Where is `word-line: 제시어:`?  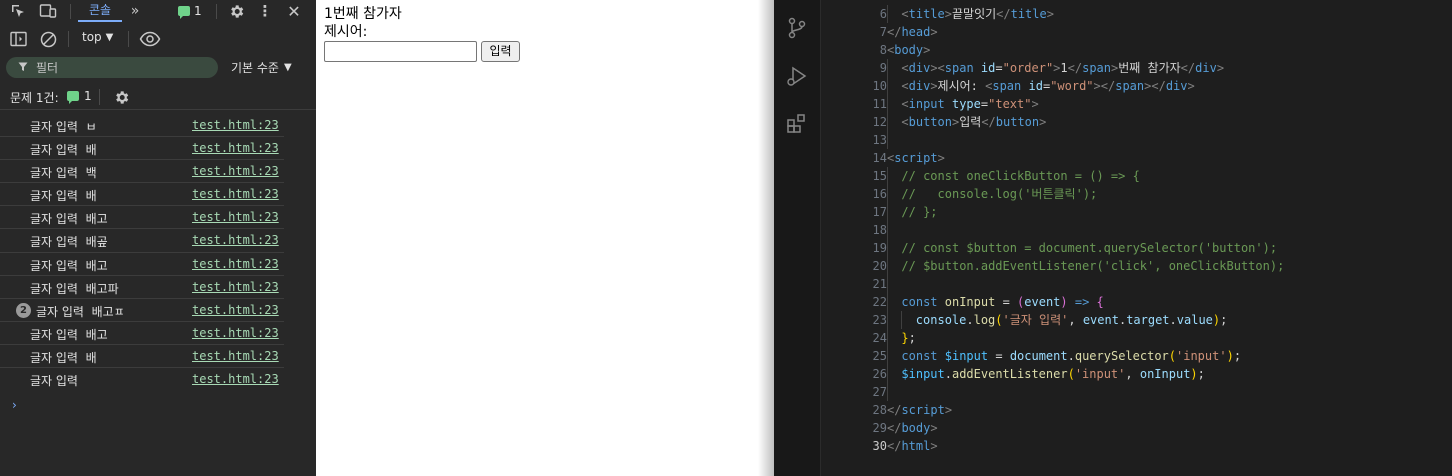
word-line: 제시어: is located at coordinates (346, 32).